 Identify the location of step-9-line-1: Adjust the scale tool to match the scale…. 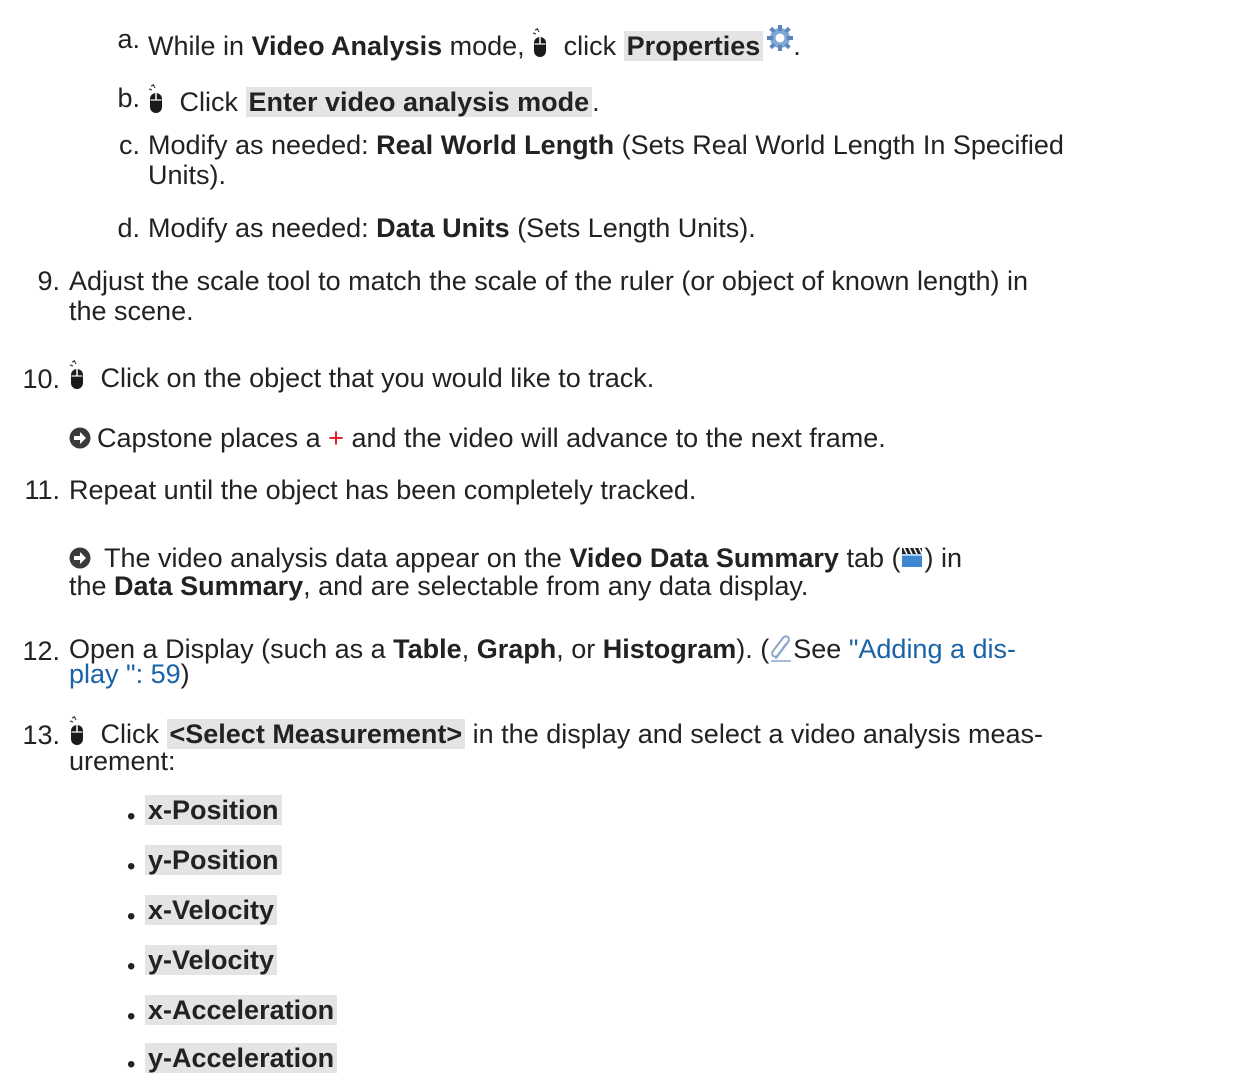
(549, 281).